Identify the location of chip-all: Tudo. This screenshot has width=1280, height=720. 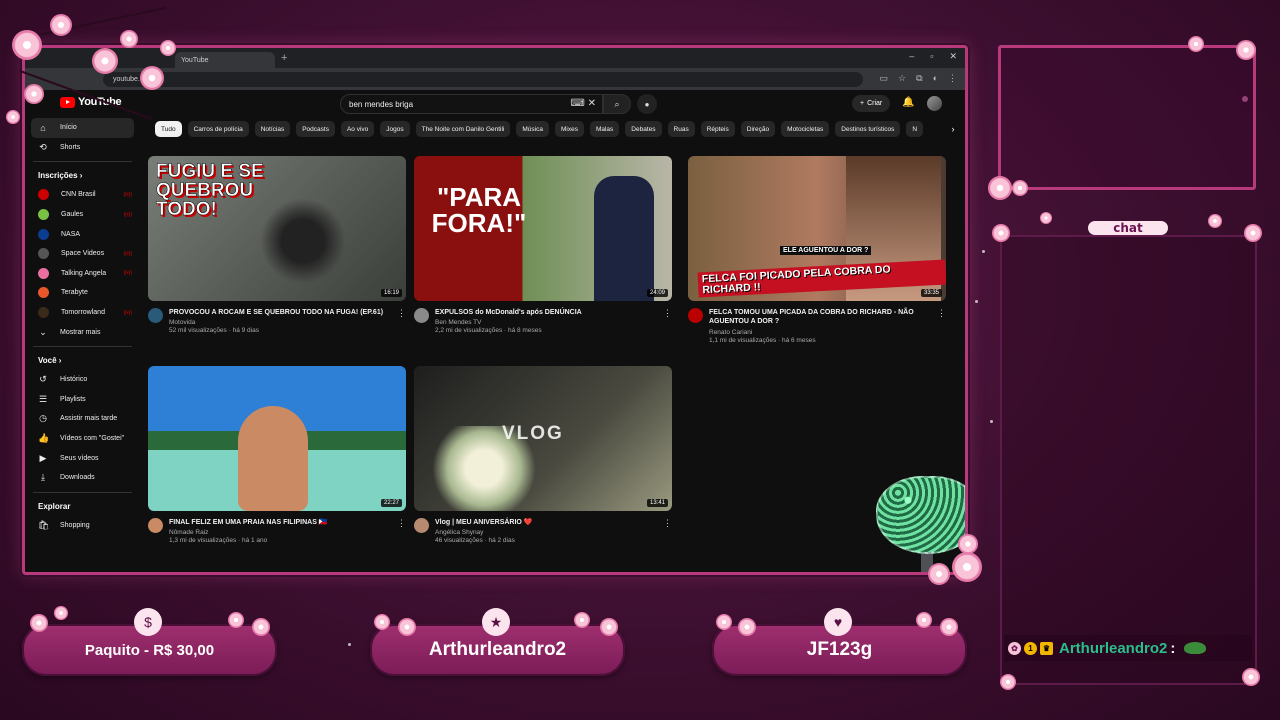
(168, 129).